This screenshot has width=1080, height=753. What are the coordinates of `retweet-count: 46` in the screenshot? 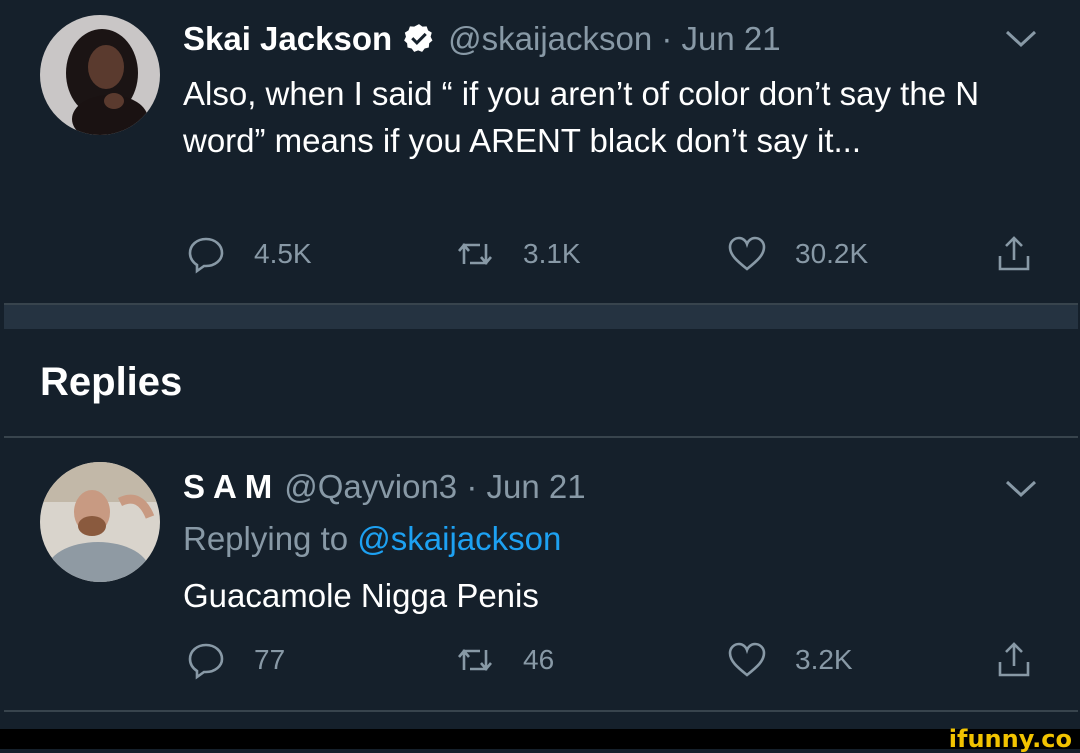 It's located at (539, 659).